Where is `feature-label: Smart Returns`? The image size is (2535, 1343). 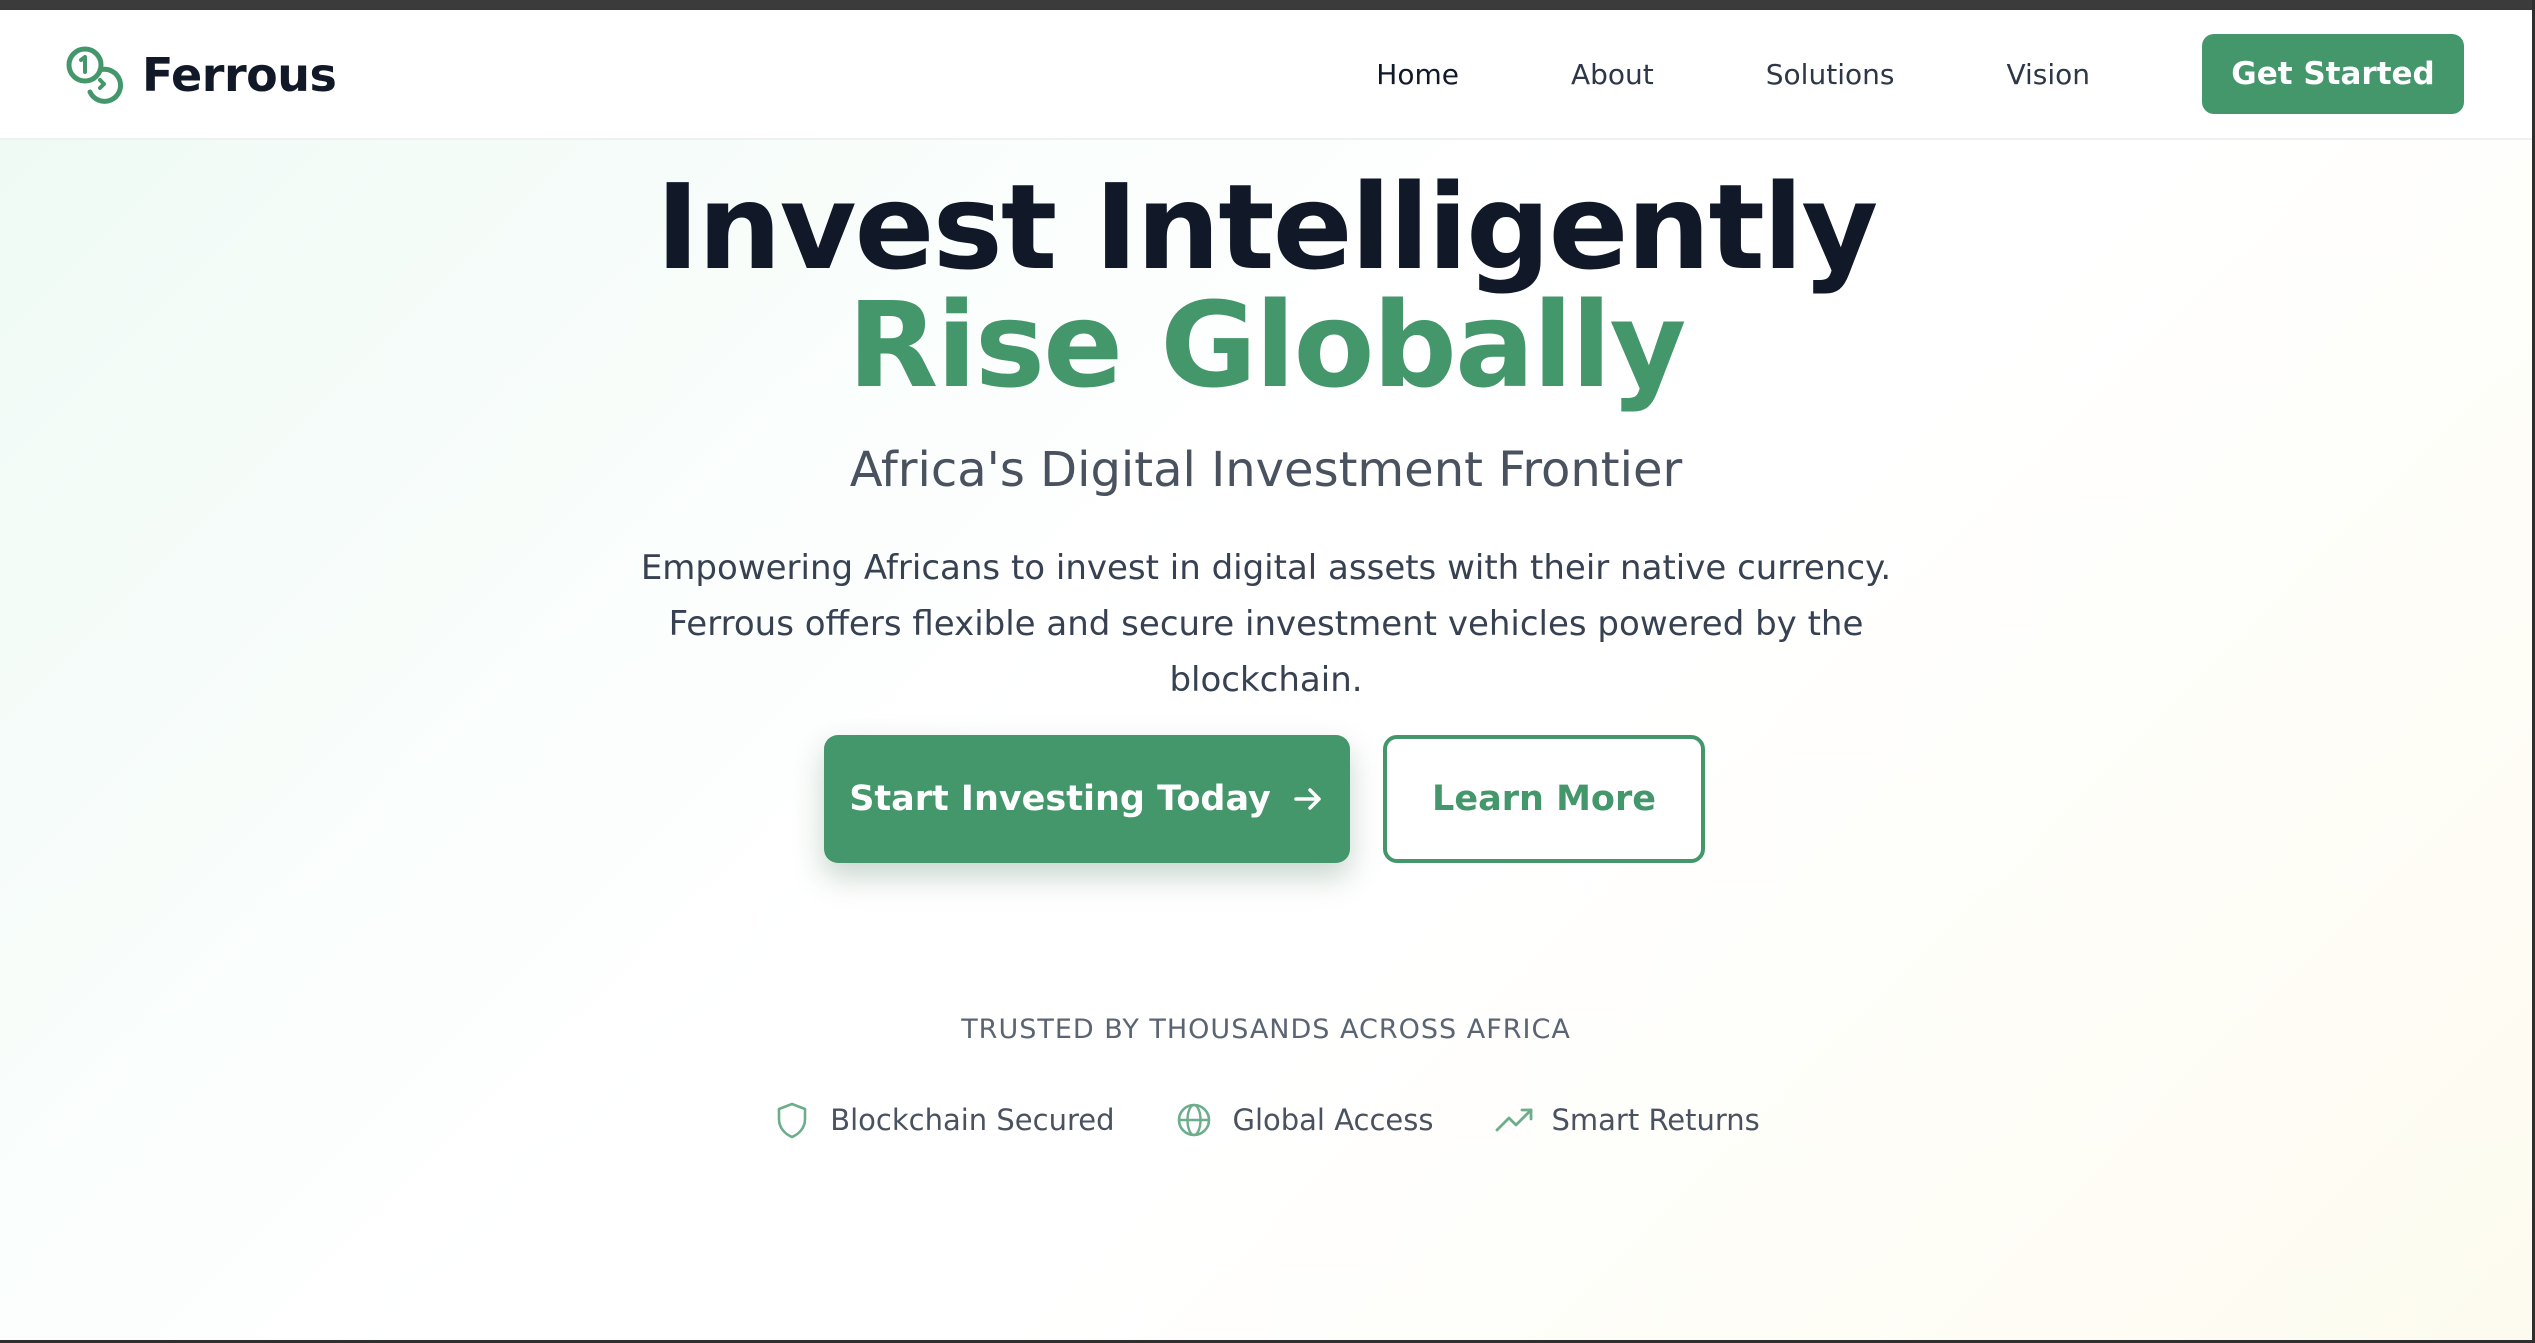 feature-label: Smart Returns is located at coordinates (1655, 1120).